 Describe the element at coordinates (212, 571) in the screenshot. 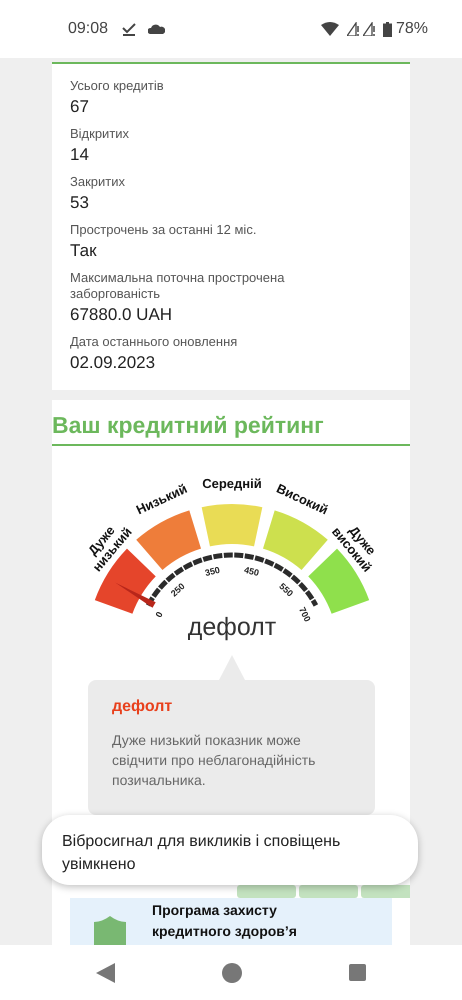

I see `tick-label: 350` at that location.